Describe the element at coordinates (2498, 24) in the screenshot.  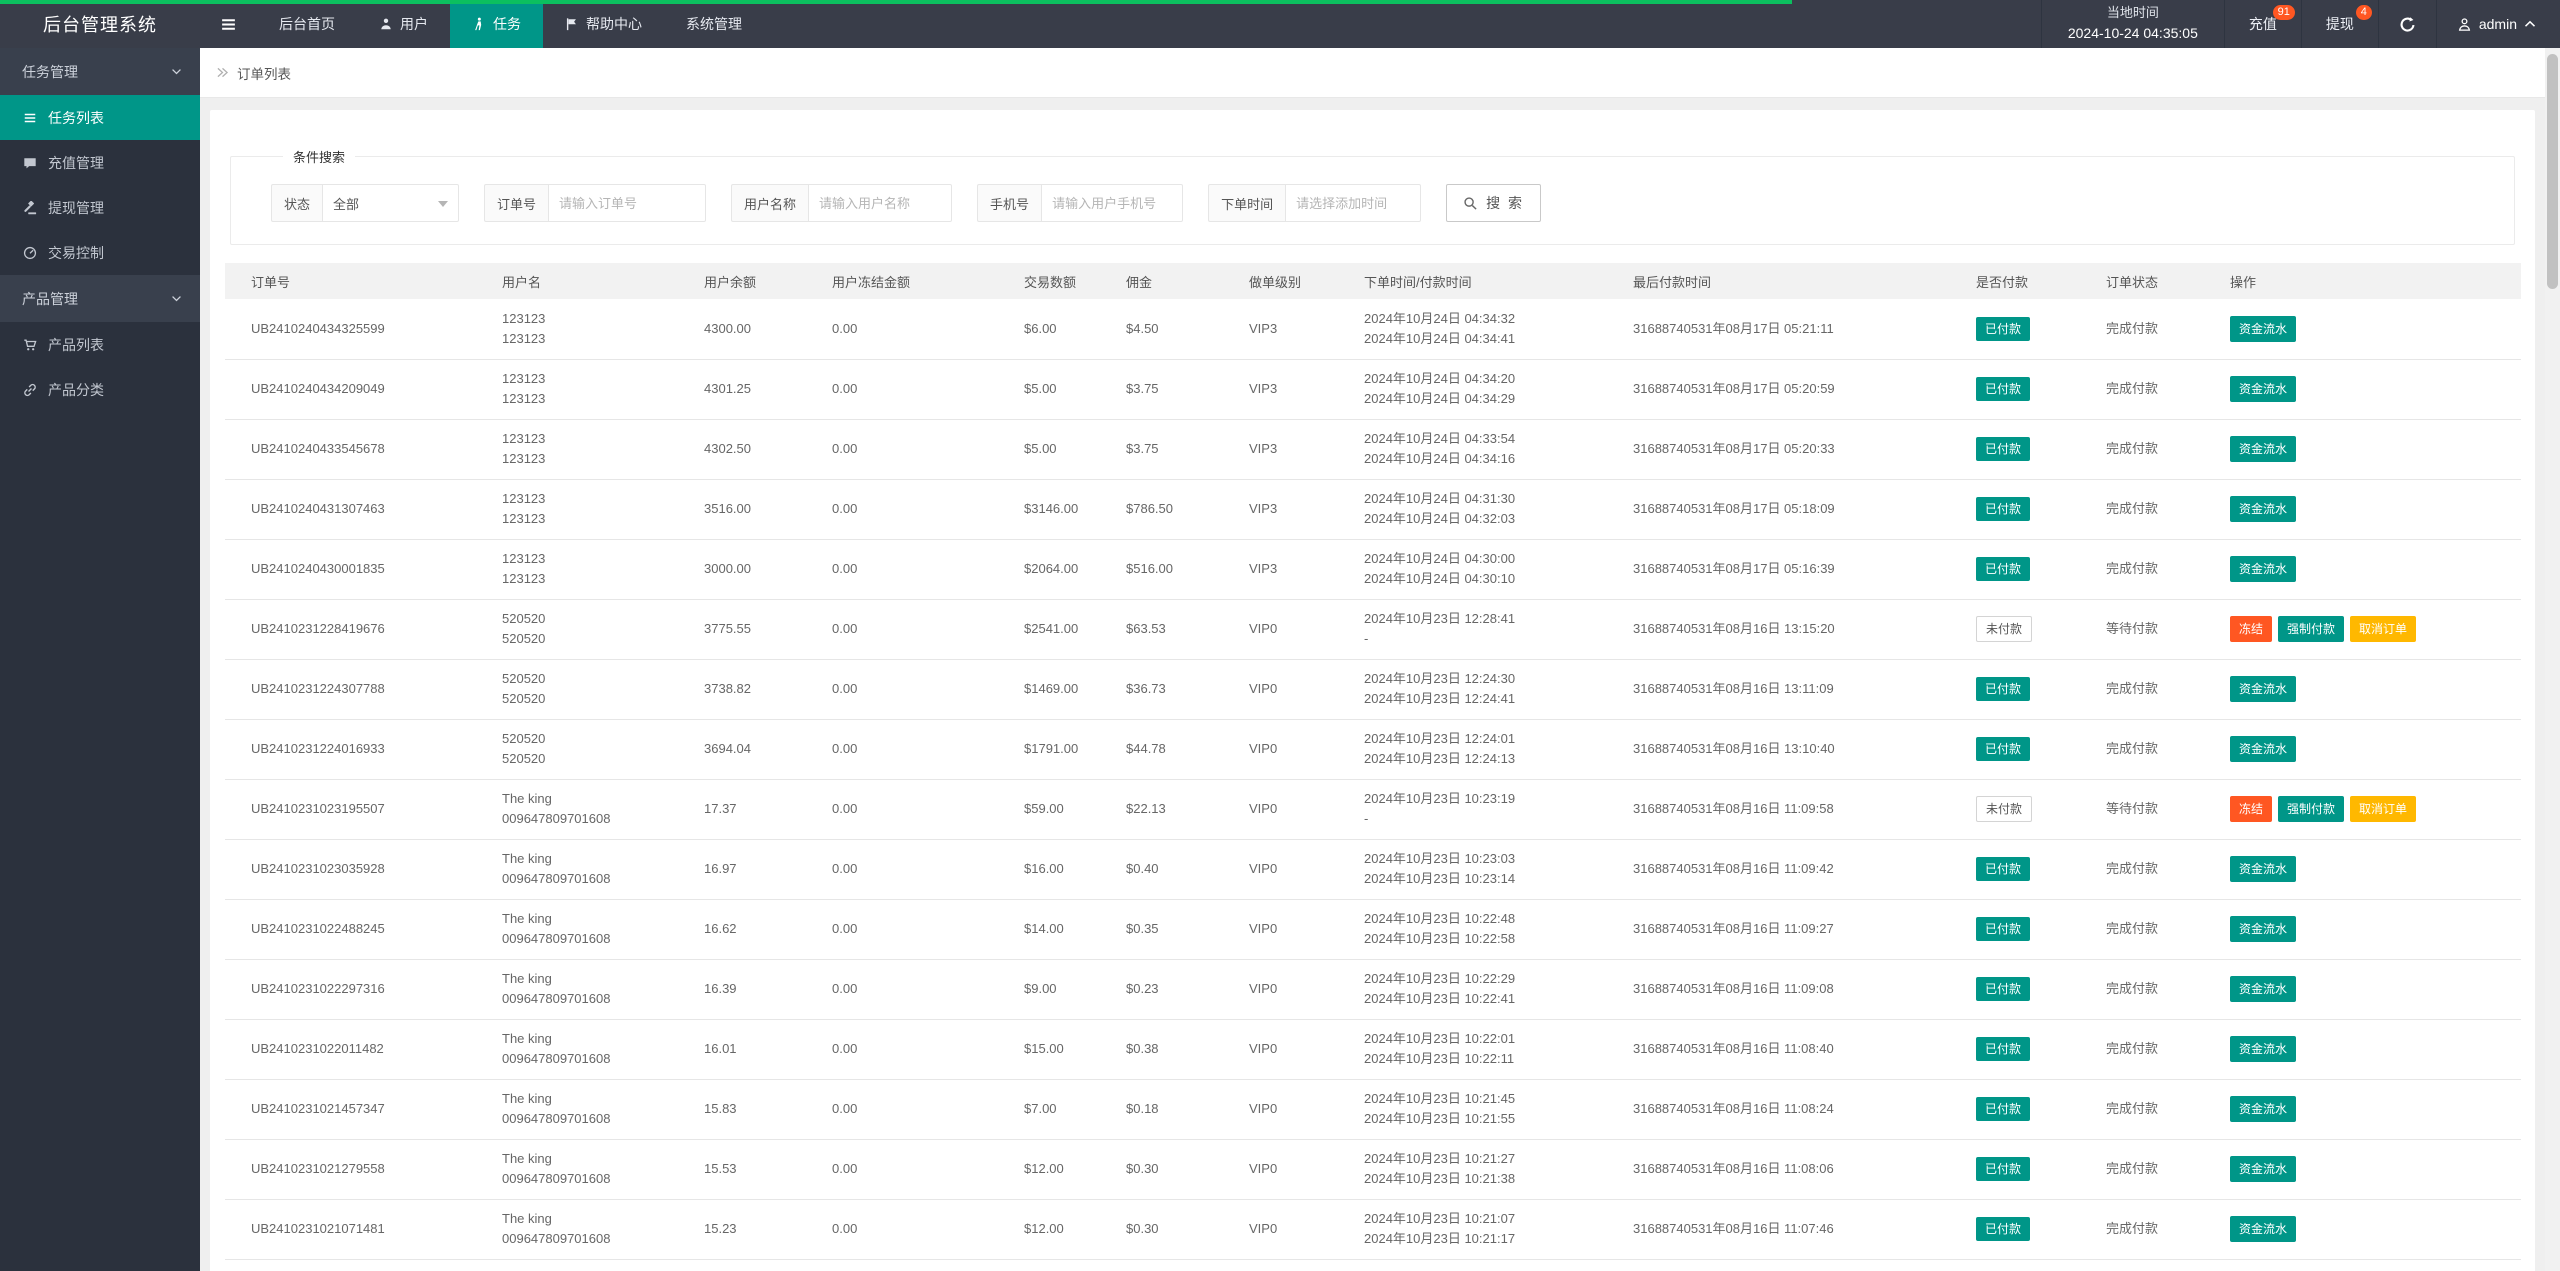
I see `user-menu: admin` at that location.